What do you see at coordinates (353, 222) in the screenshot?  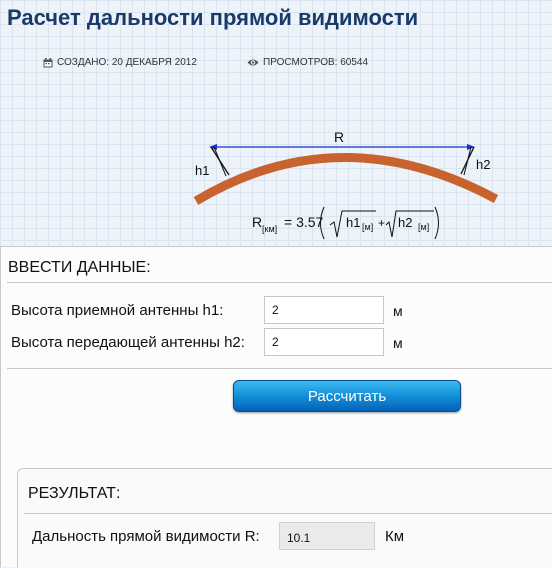 I see `svg-text: h1` at bounding box center [353, 222].